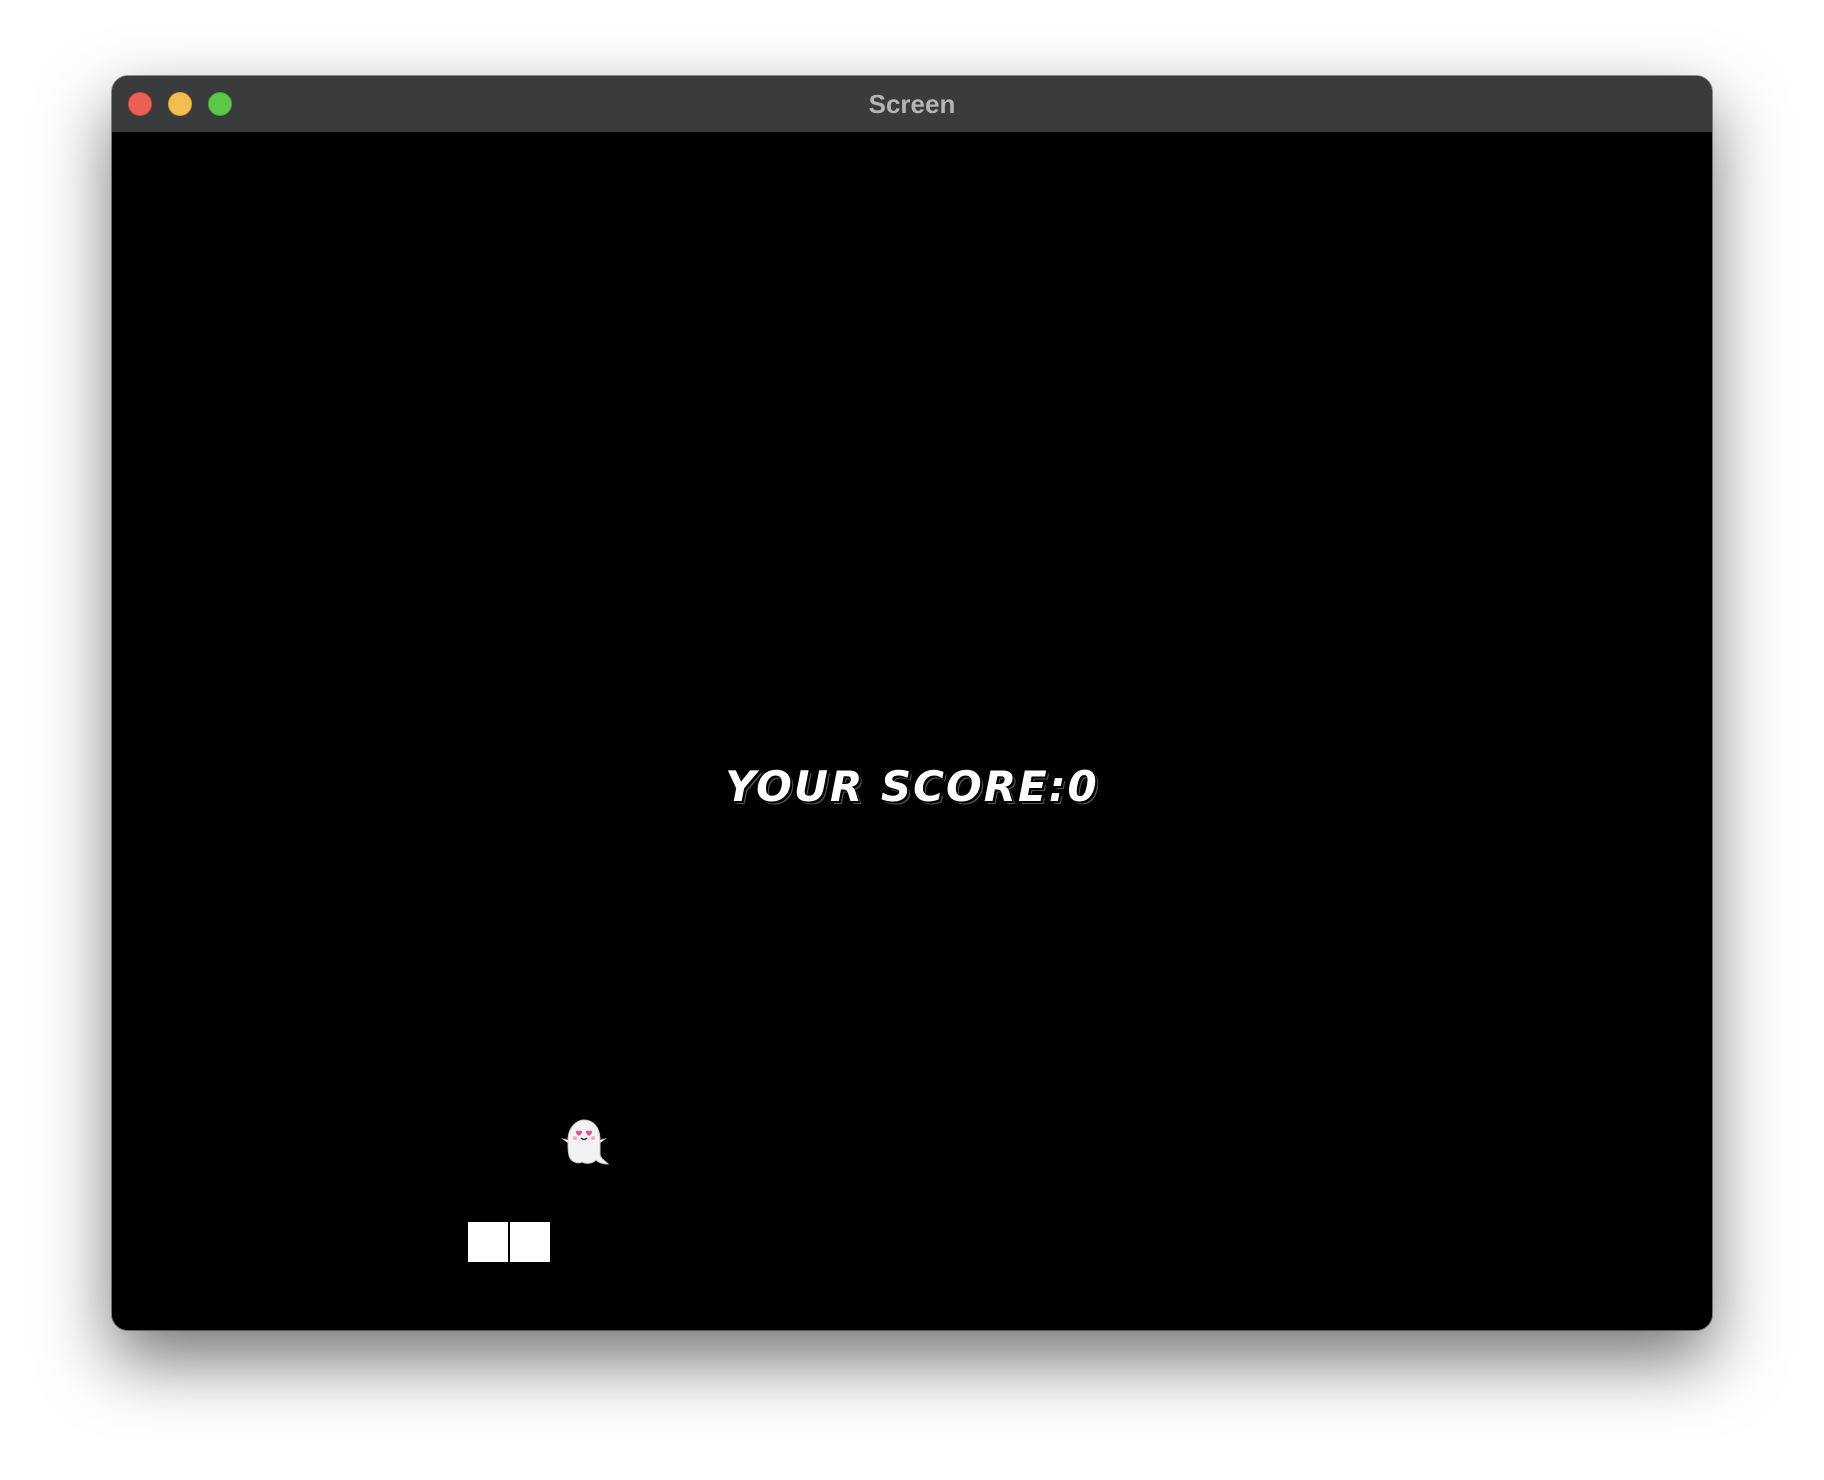 Image resolution: width=1824 pixels, height=1480 pixels. I want to click on title-bar: Screen, so click(912, 104).